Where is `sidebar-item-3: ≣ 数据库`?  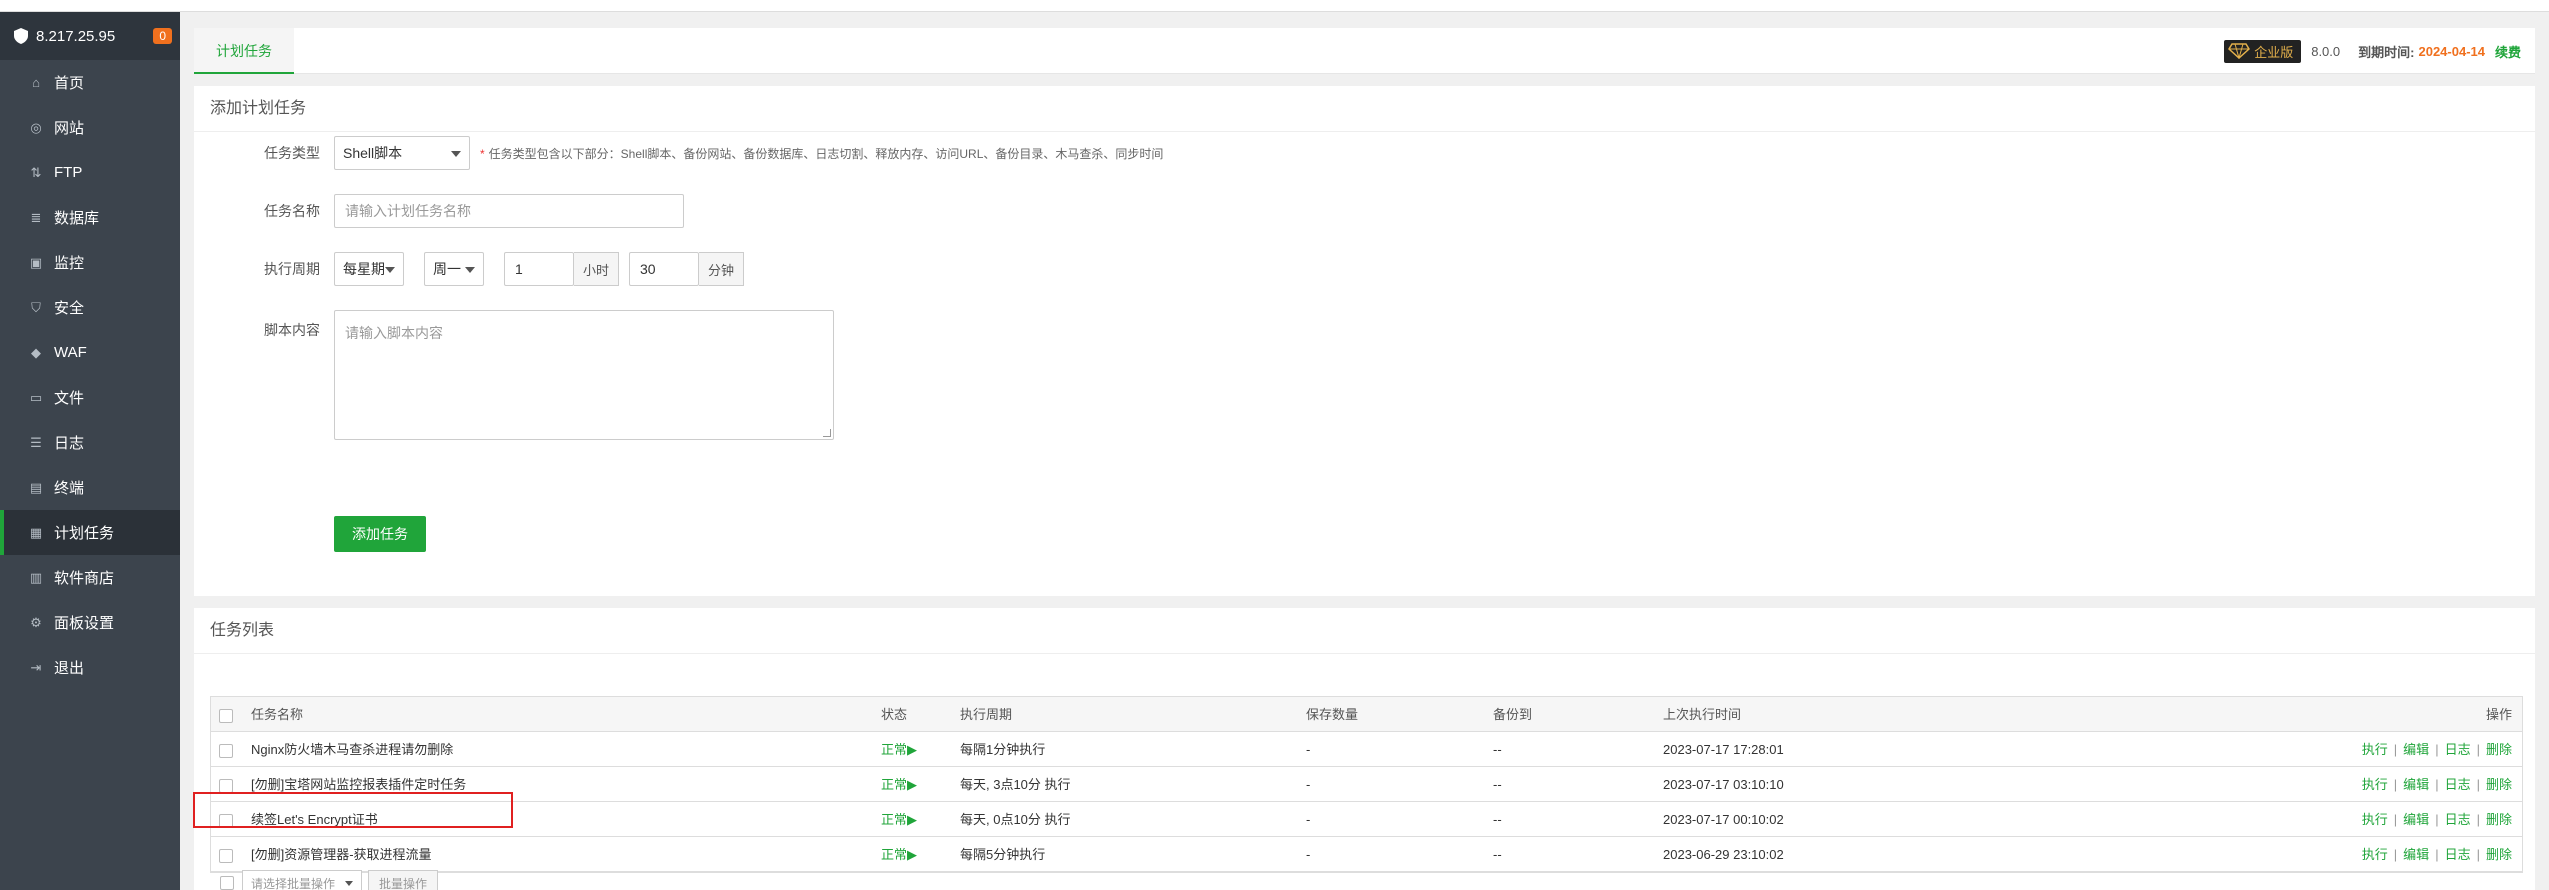 sidebar-item-3: ≣ 数据库 is located at coordinates (90, 217).